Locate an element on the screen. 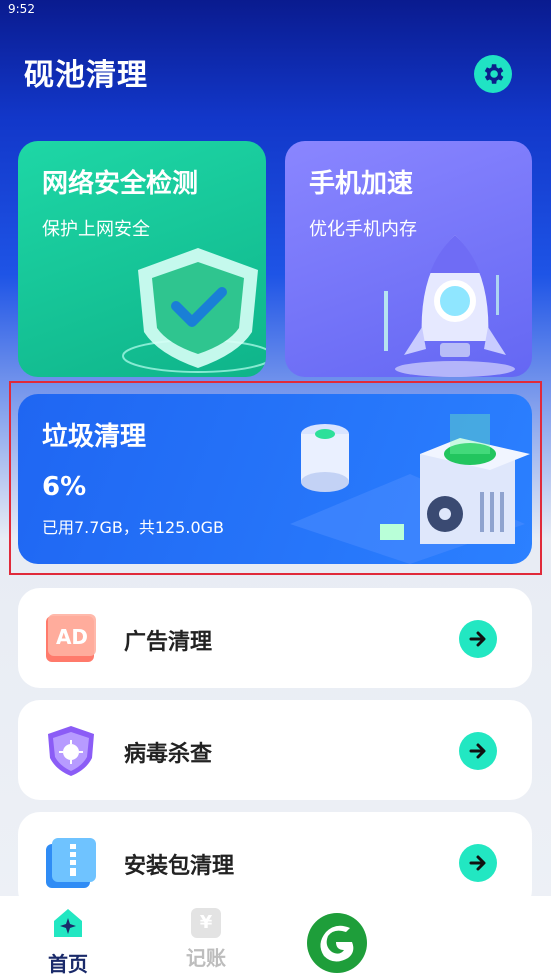 The width and height of the screenshot is (551, 980). svg-text: AD is located at coordinates (72, 637).